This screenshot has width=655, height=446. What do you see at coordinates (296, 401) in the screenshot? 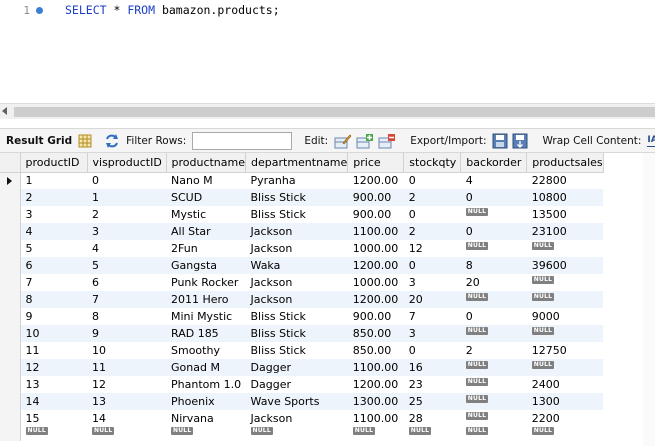
I see `table-cell: Wave Sports` at bounding box center [296, 401].